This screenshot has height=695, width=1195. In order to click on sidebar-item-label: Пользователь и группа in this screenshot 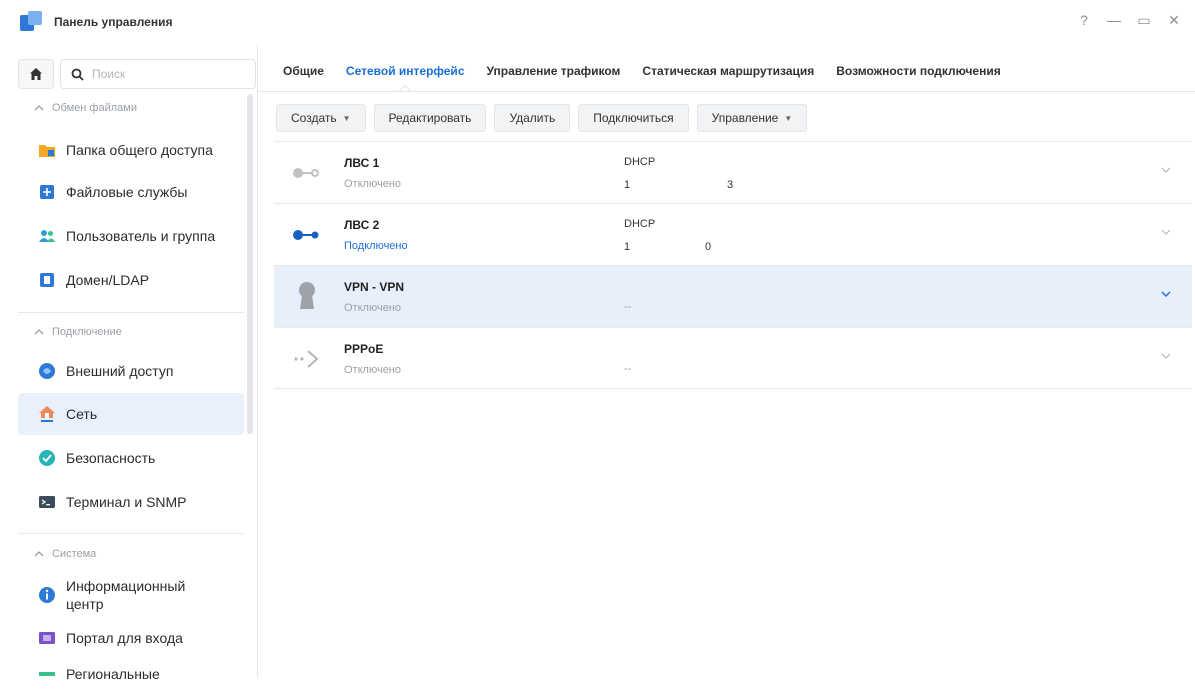, I will do `click(141, 236)`.